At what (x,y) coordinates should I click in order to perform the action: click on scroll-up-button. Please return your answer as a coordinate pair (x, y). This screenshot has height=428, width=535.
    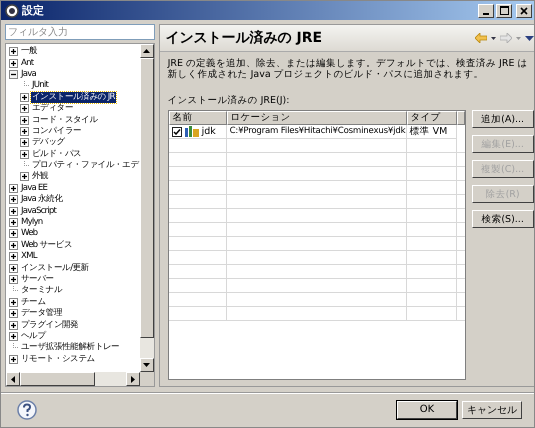
    Looking at the image, I should click on (147, 51).